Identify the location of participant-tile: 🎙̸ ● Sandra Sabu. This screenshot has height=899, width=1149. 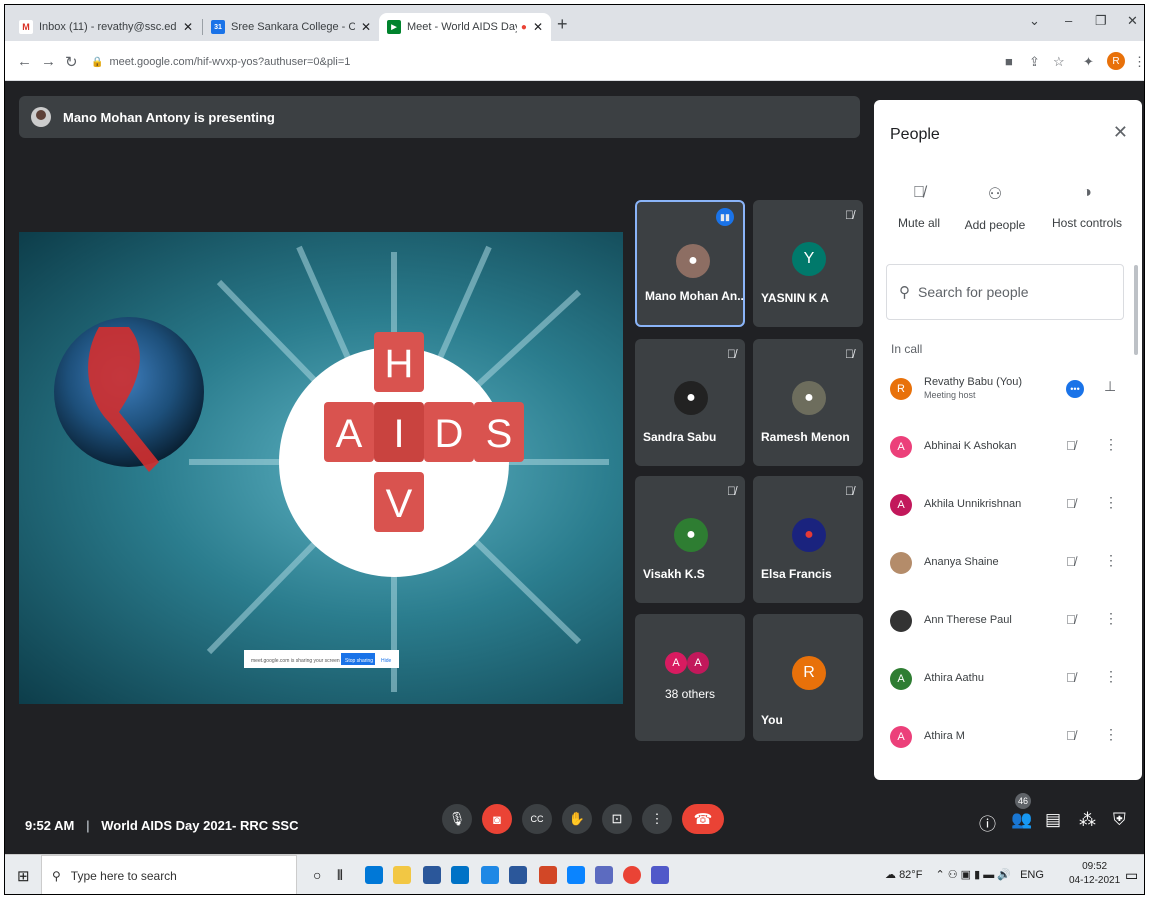
(690, 402).